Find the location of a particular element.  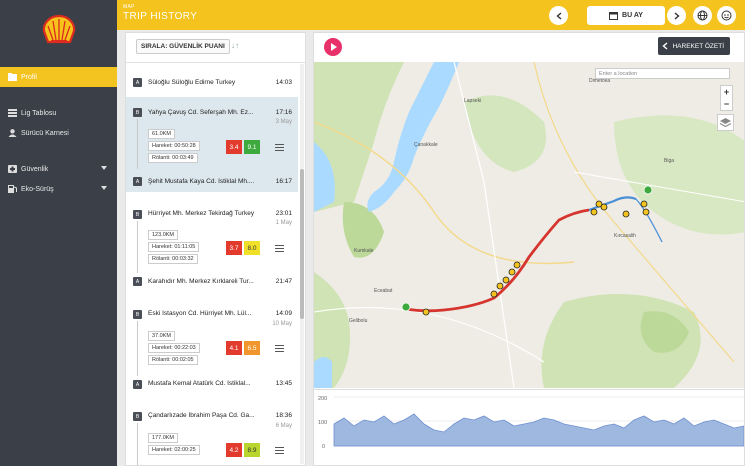

shell-logo-icon is located at coordinates (58, 29).